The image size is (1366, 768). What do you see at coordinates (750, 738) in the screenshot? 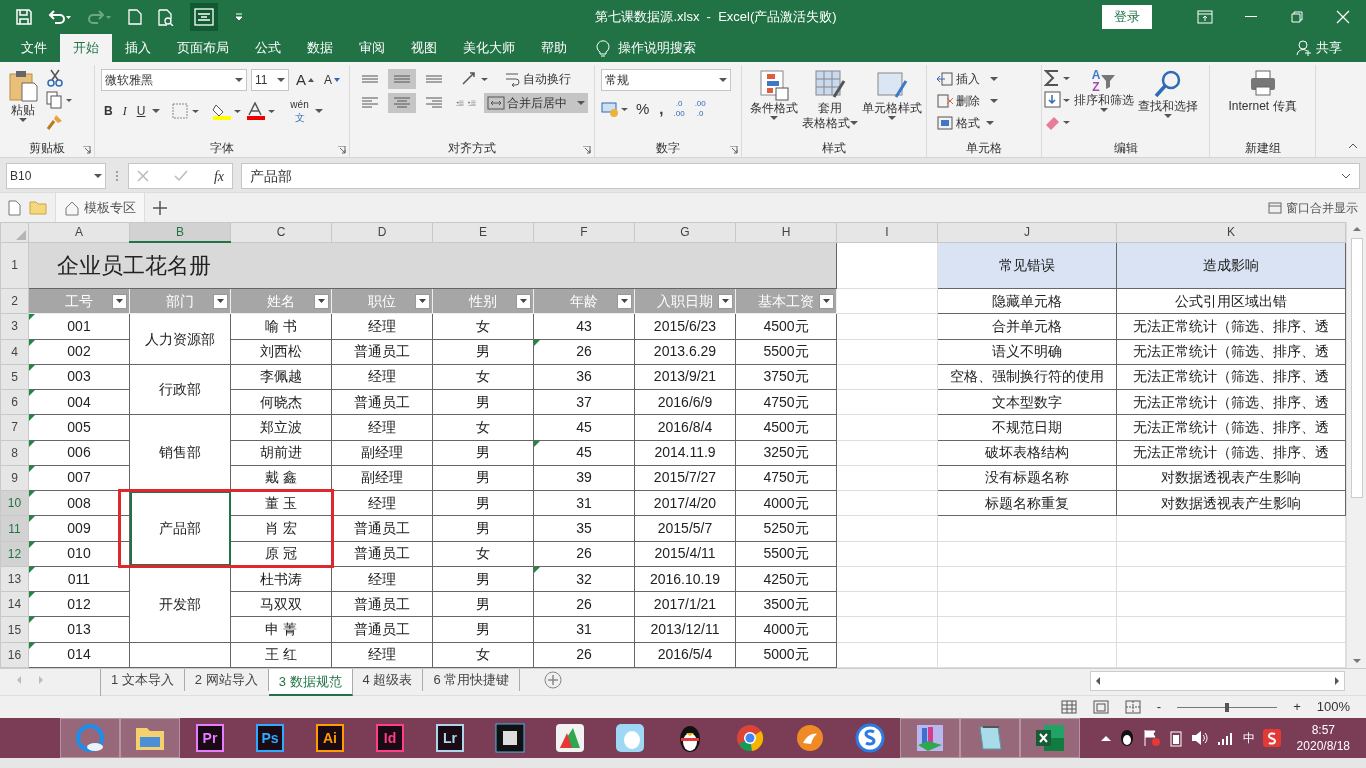
I see `chrome-icon` at bounding box center [750, 738].